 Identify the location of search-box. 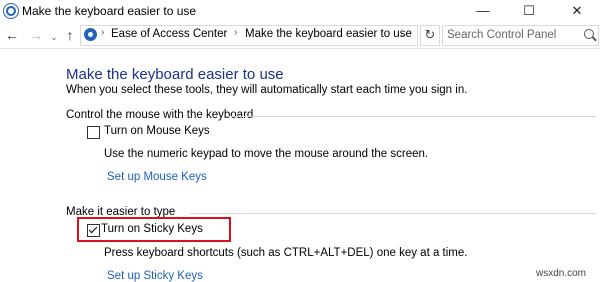
(520, 35).